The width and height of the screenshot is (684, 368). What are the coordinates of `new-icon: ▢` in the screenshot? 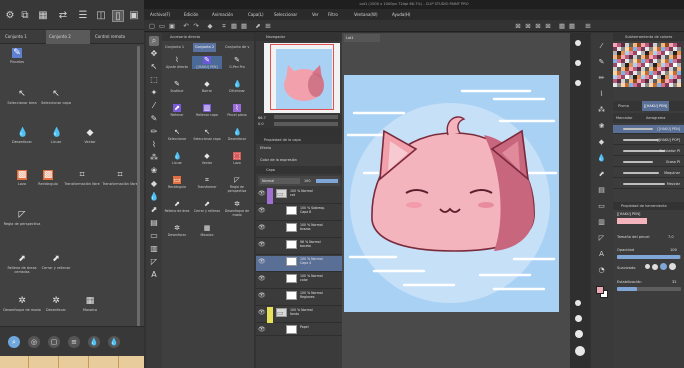 It's located at (152, 26).